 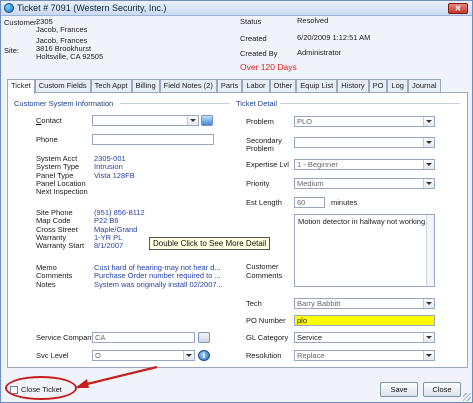 I want to click on customer-comments-label-2: Comments, so click(x=264, y=275).